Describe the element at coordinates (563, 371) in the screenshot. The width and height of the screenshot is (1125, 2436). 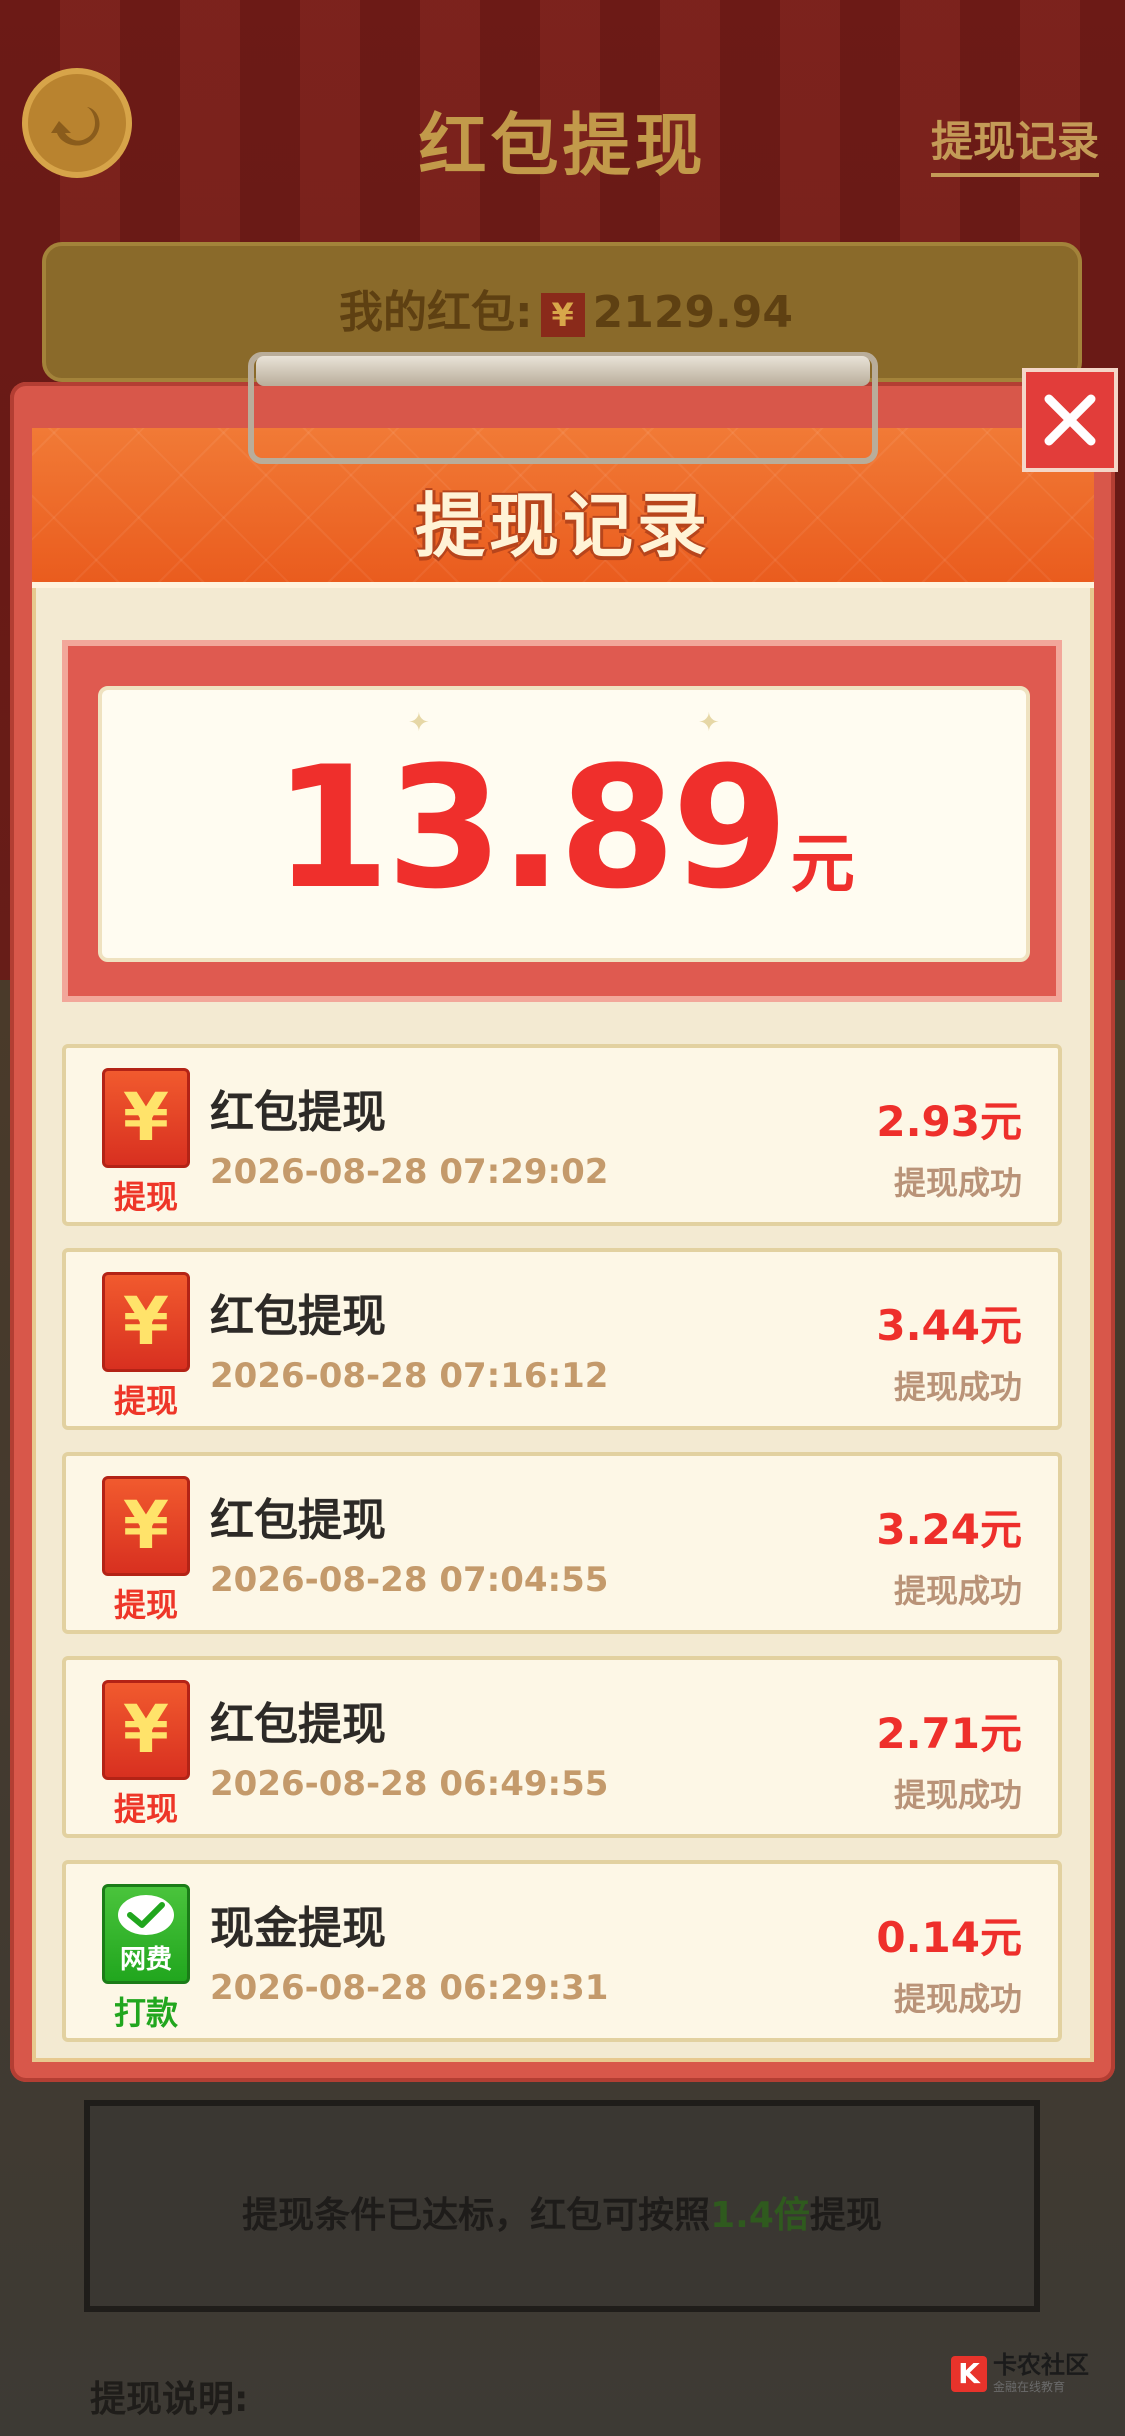
I see `clipboard-clip-bar` at that location.